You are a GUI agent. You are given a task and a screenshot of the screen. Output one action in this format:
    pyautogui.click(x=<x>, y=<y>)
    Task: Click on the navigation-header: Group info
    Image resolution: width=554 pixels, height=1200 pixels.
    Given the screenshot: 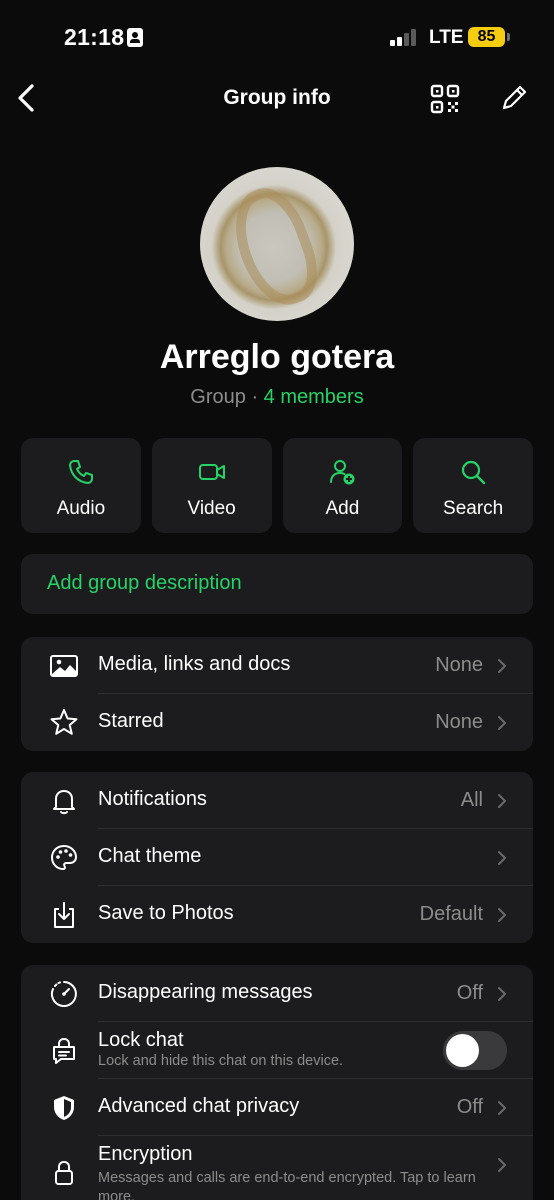 What is the action you would take?
    pyautogui.click(x=277, y=98)
    